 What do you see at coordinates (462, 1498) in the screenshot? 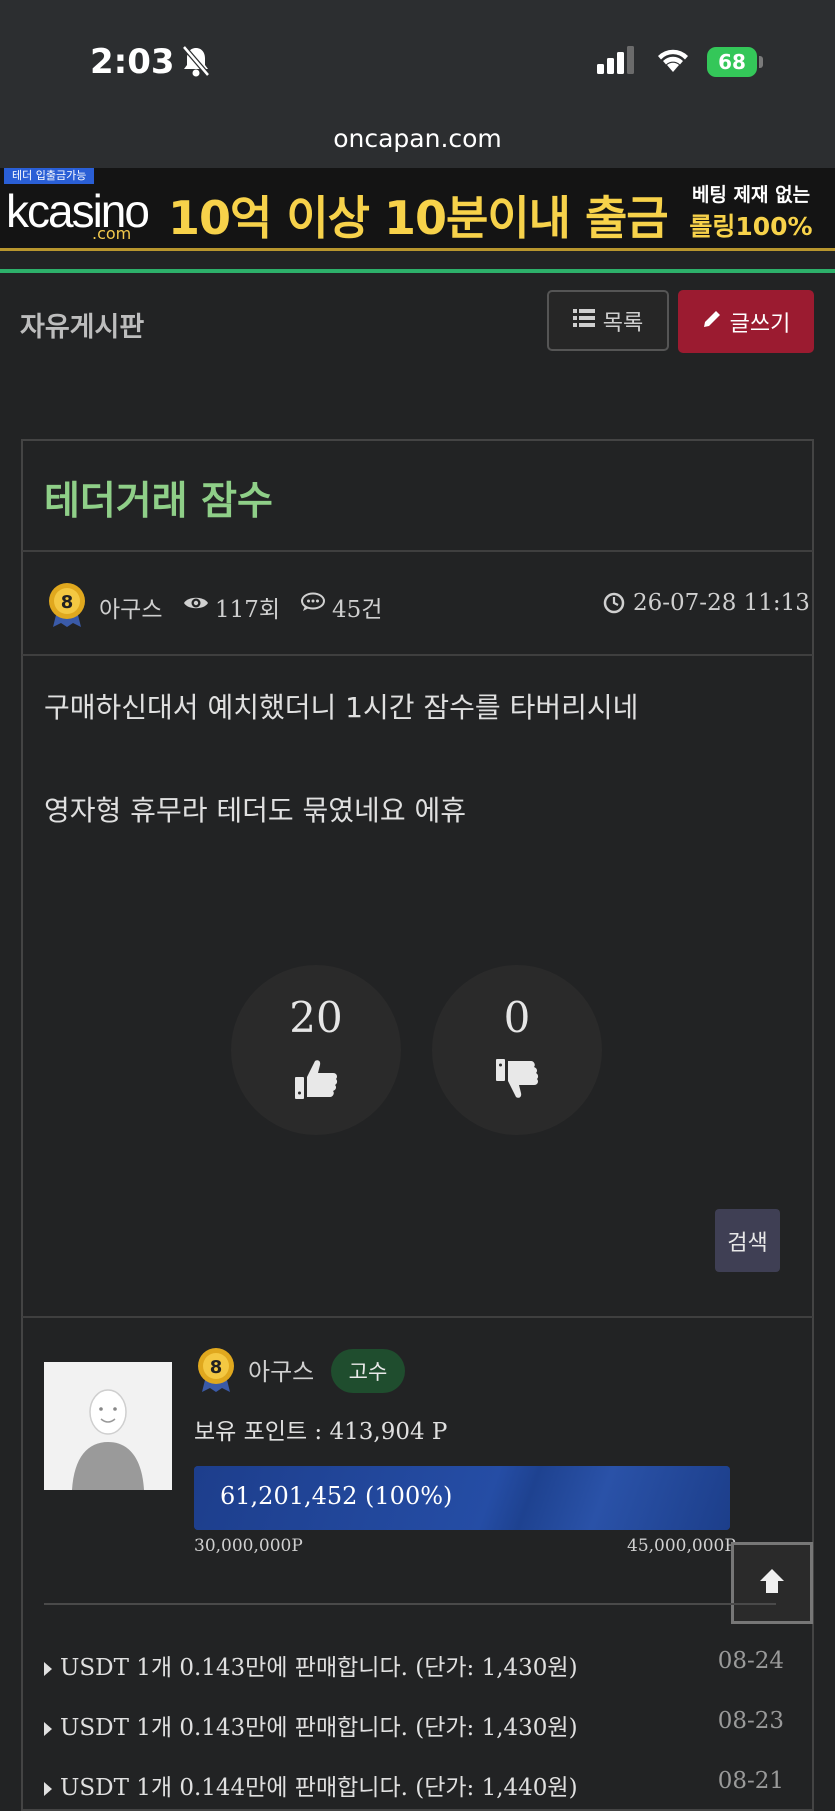
I see `level-progress-bar: 61,201,452 (100%)` at bounding box center [462, 1498].